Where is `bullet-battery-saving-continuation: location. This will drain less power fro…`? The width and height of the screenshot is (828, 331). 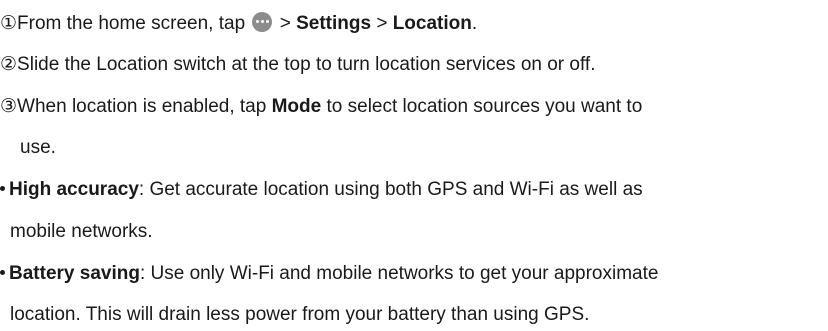 bullet-battery-saving-continuation: location. This will drain less power fro… is located at coordinates (299, 315).